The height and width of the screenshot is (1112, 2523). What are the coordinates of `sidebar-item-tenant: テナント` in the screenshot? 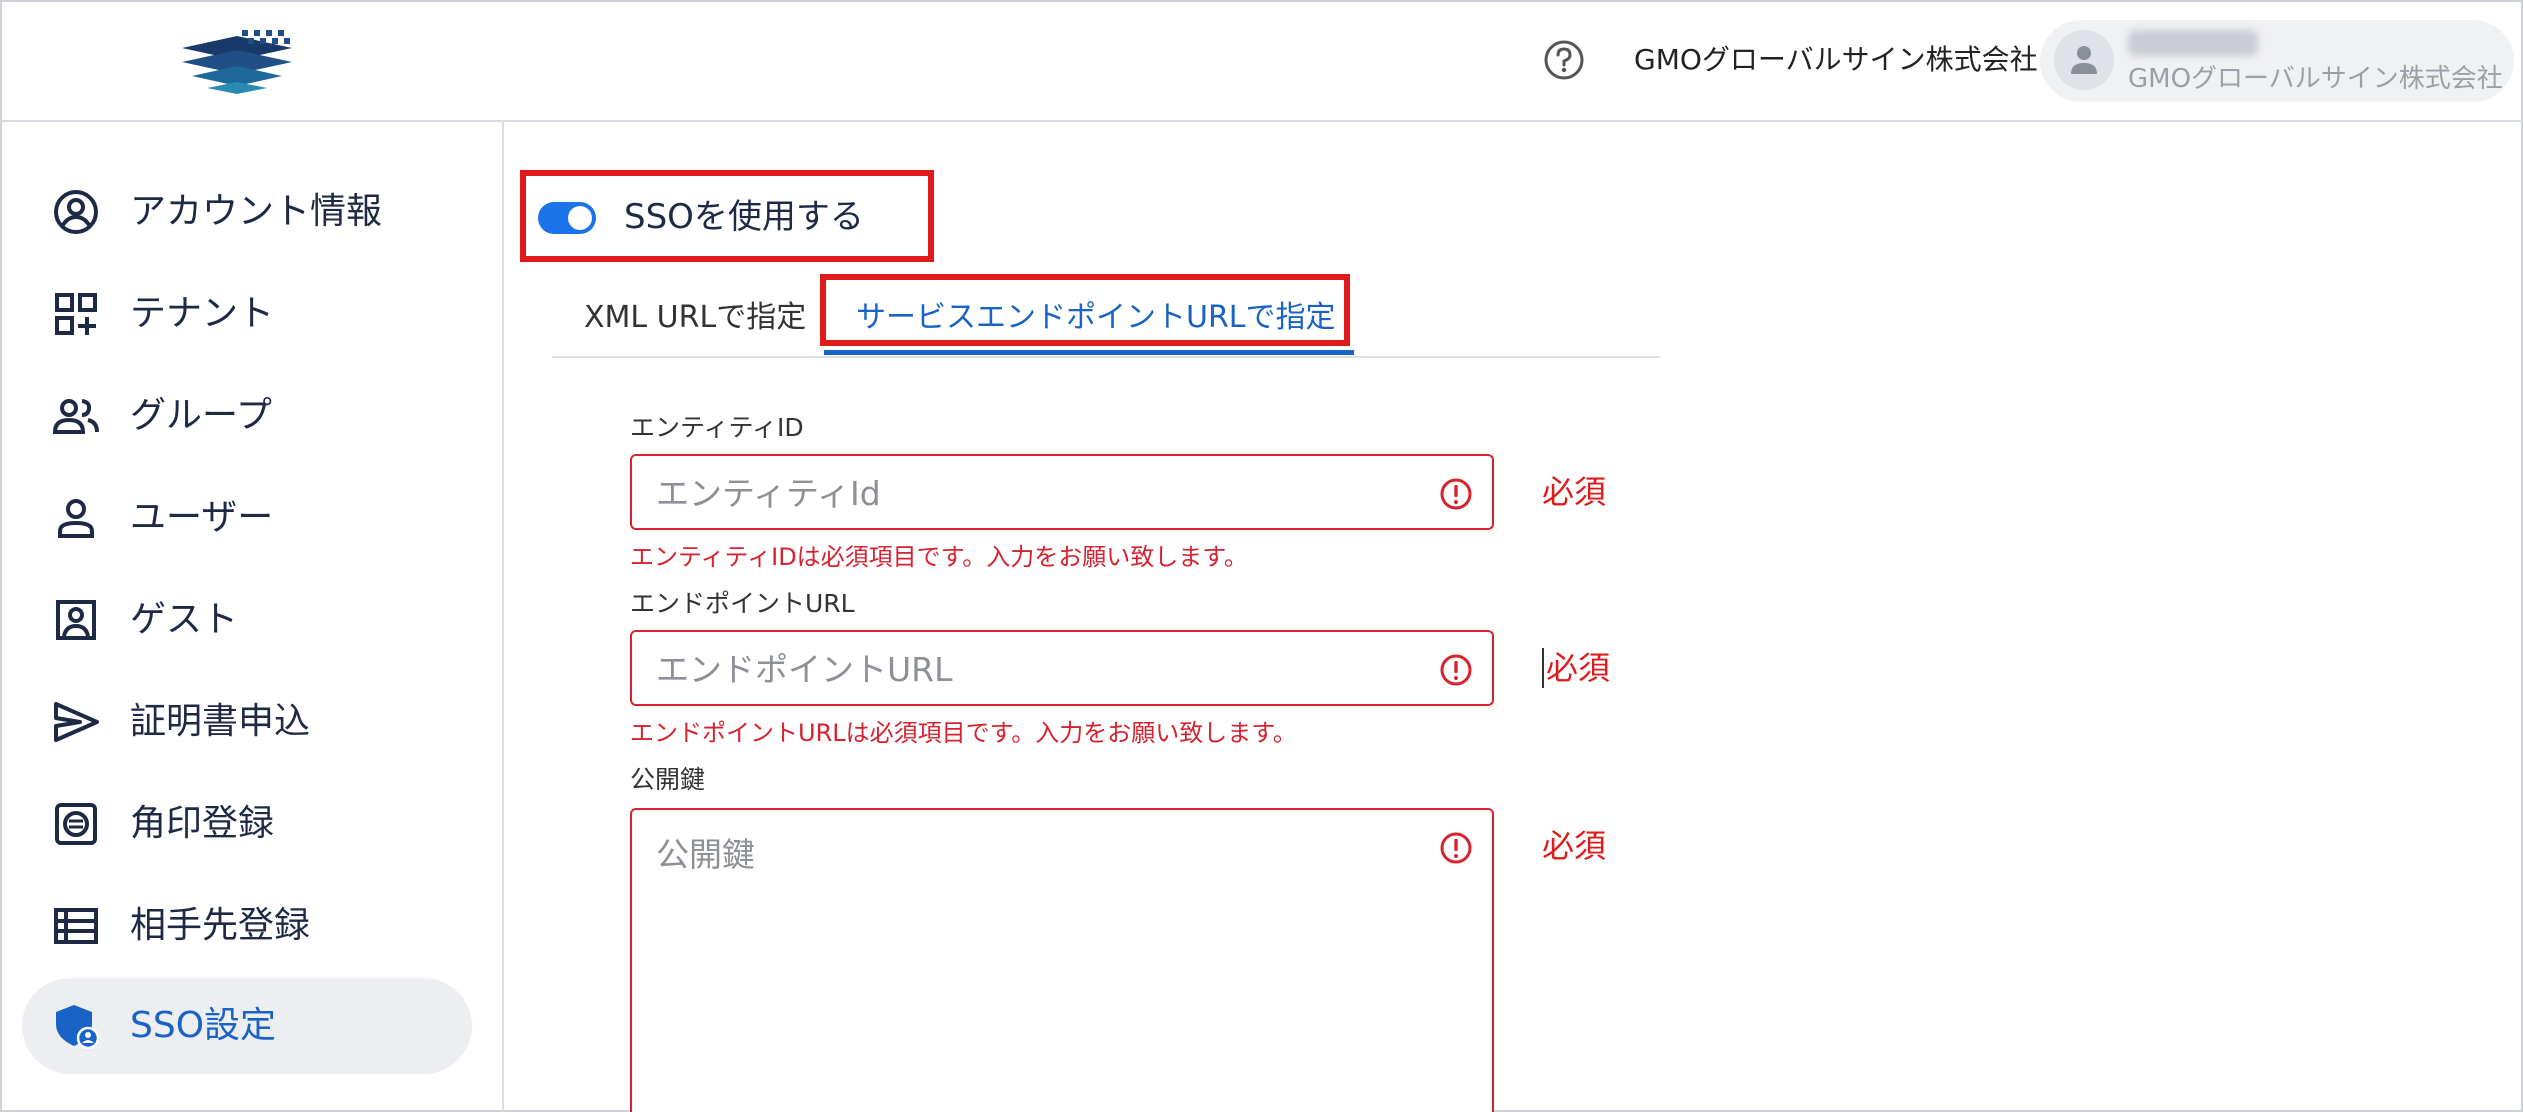 It's located at (247, 314).